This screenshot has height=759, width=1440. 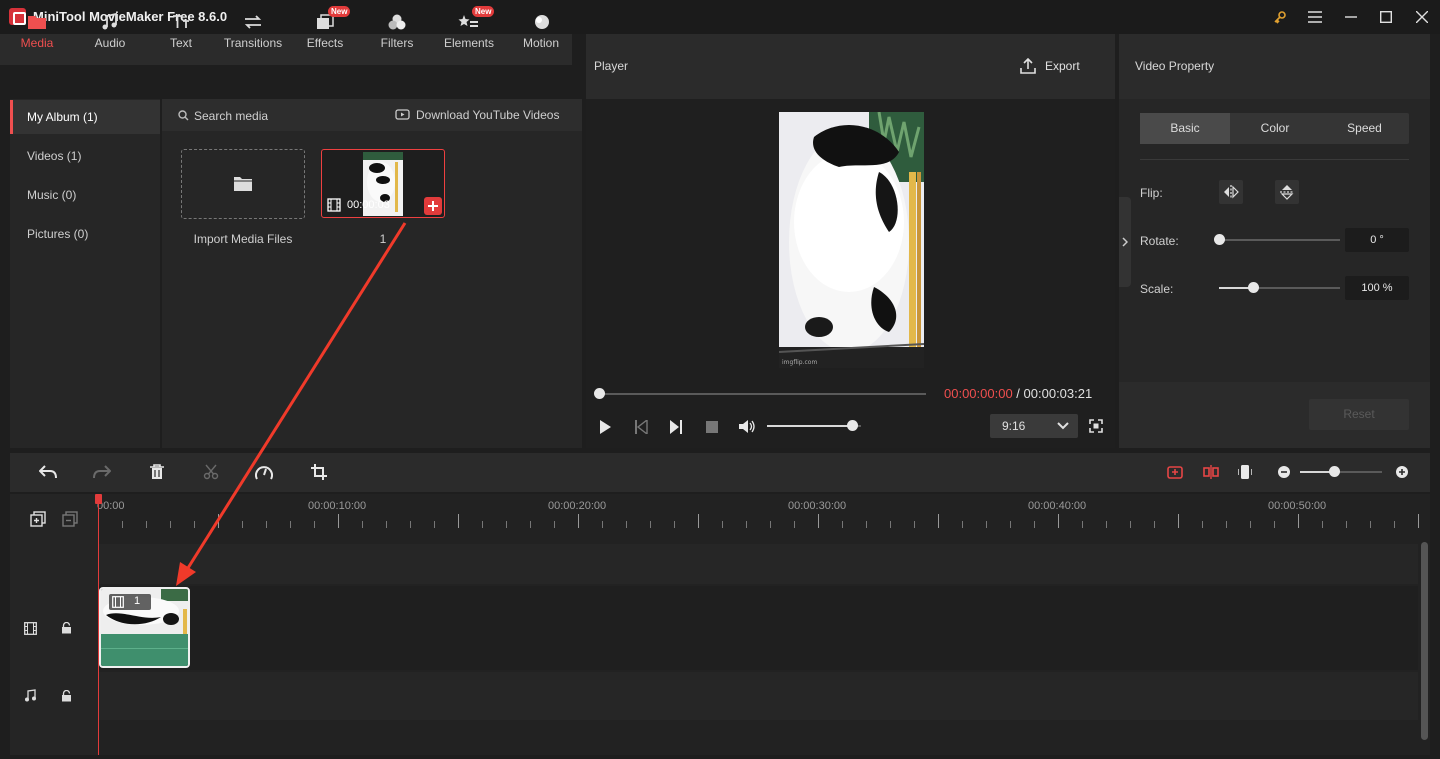 What do you see at coordinates (542, 22) in the screenshot?
I see `motion-icon` at bounding box center [542, 22].